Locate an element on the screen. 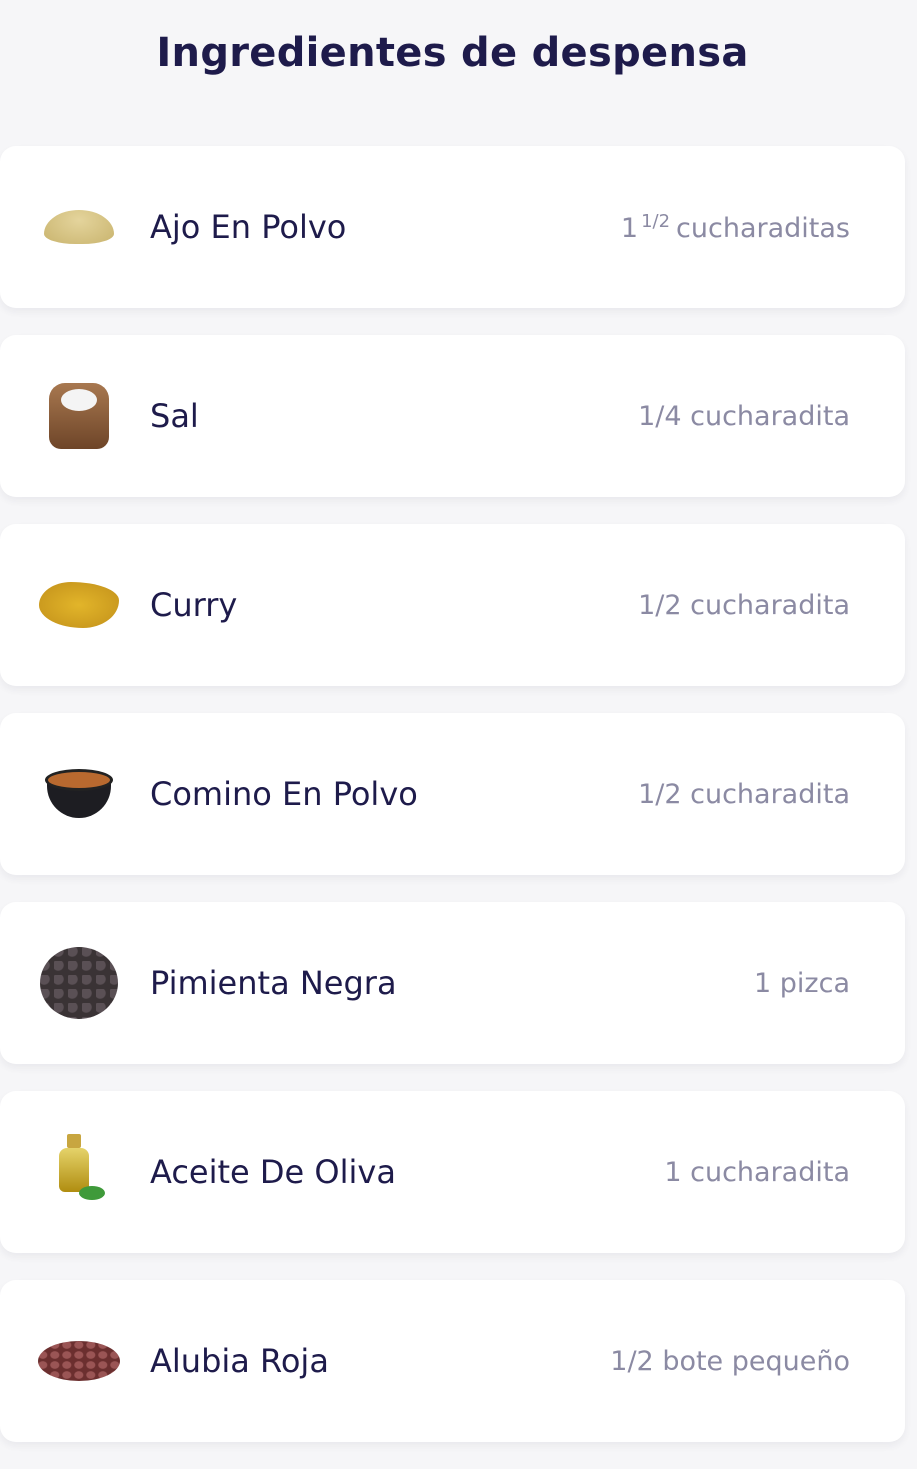 This screenshot has height=1469, width=917. black-pepper-icon is located at coordinates (79, 983).